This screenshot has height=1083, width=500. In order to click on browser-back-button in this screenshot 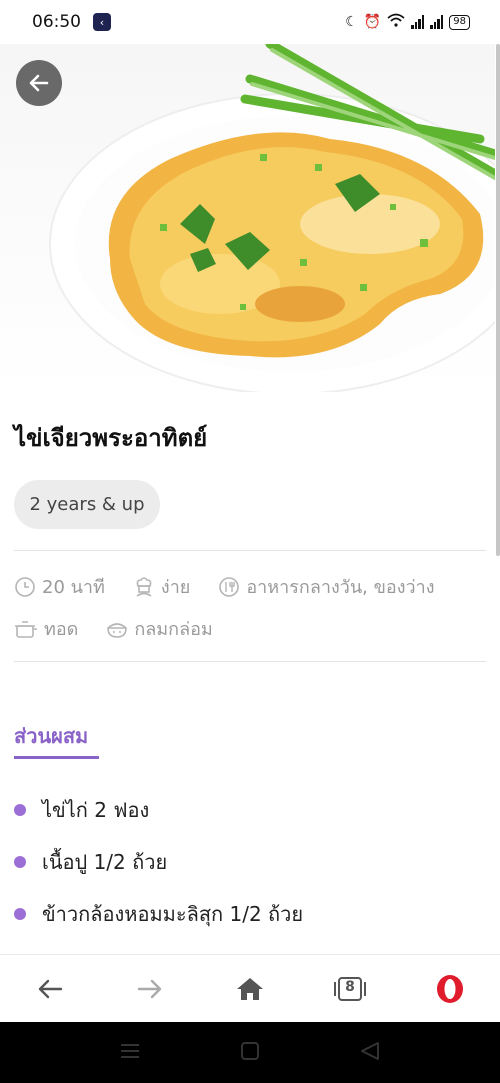, I will do `click(50, 989)`.